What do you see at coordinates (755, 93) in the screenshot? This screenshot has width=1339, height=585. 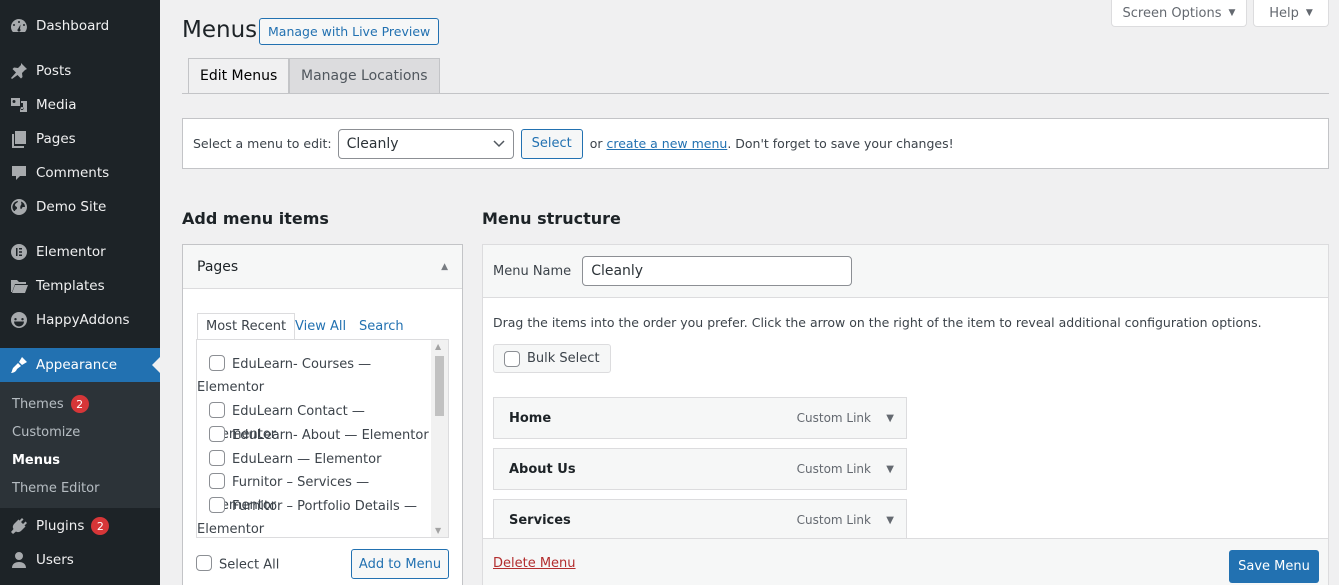 I see `tab-divider` at bounding box center [755, 93].